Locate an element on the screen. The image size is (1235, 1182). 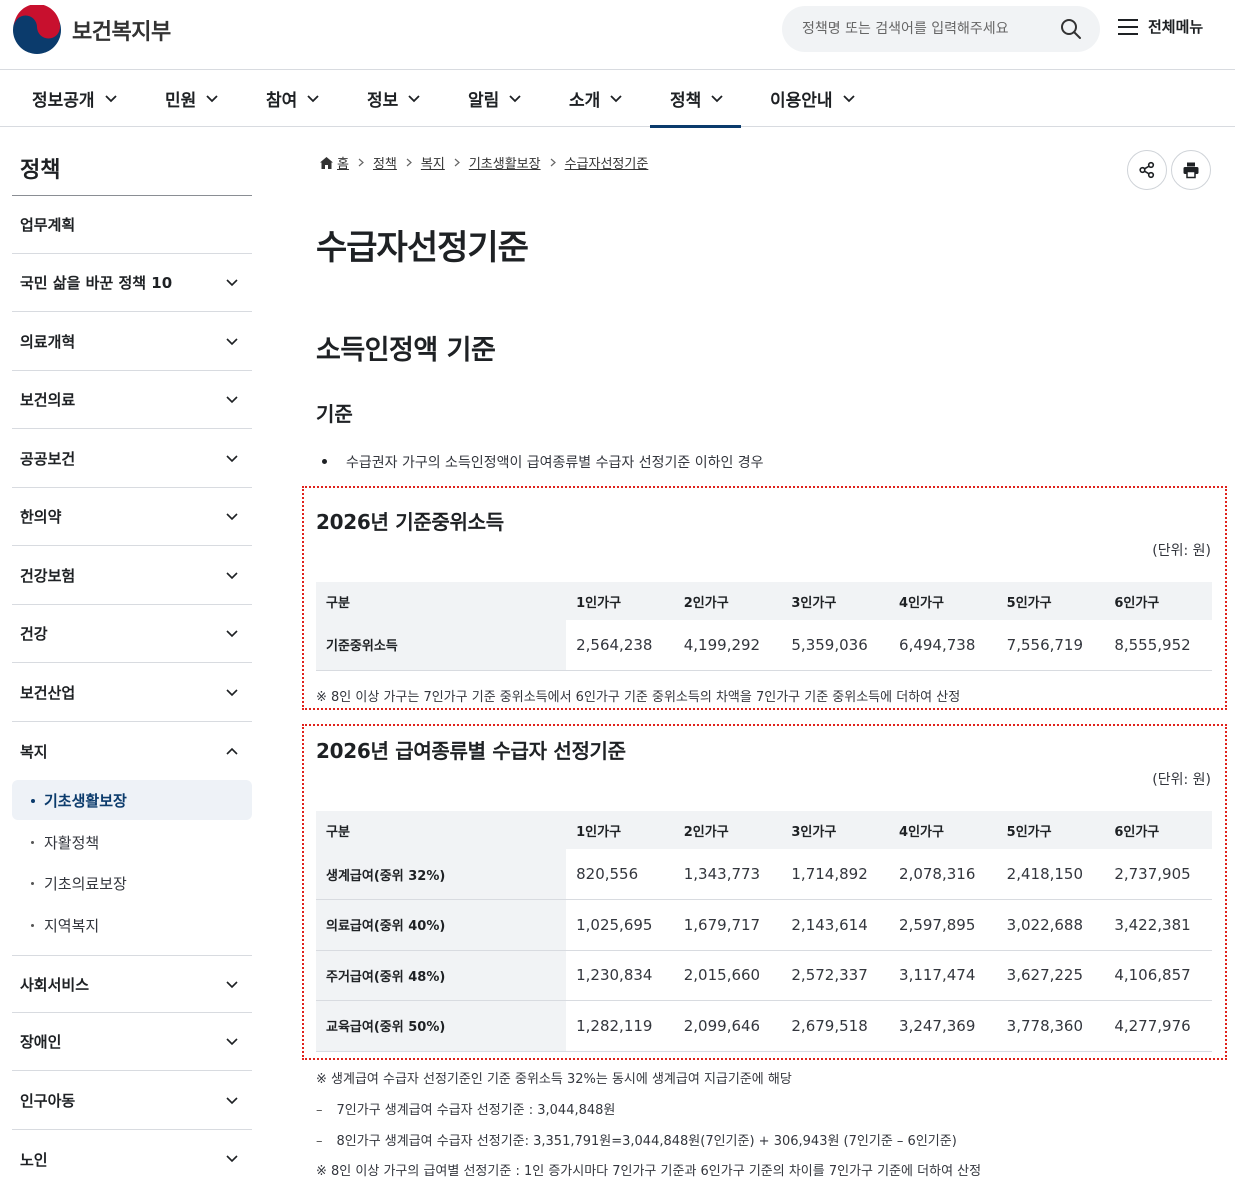
sidebar-item-health-industry: 보건산업 is located at coordinates (132, 693).